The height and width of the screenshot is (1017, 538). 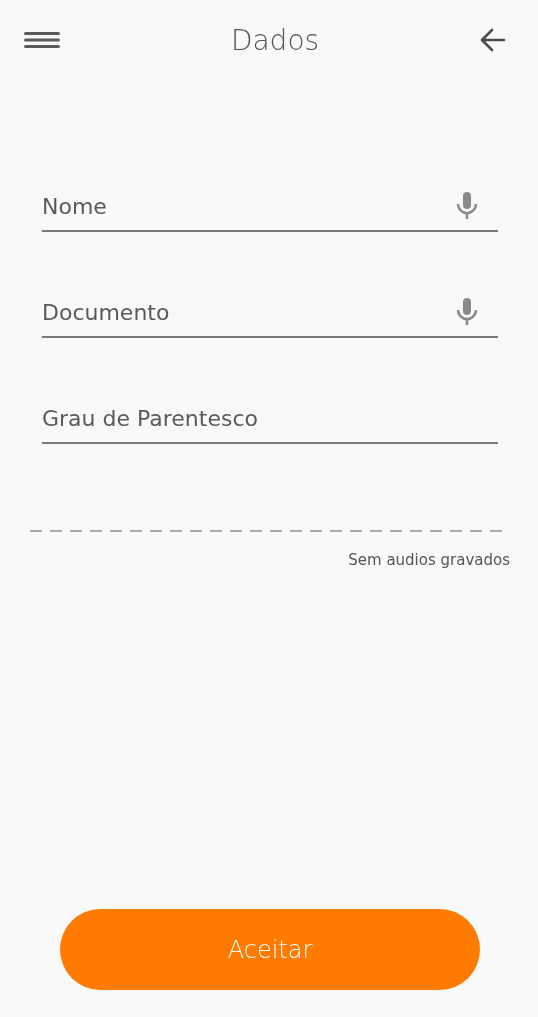 What do you see at coordinates (42, 40) in the screenshot?
I see `menu-icon` at bounding box center [42, 40].